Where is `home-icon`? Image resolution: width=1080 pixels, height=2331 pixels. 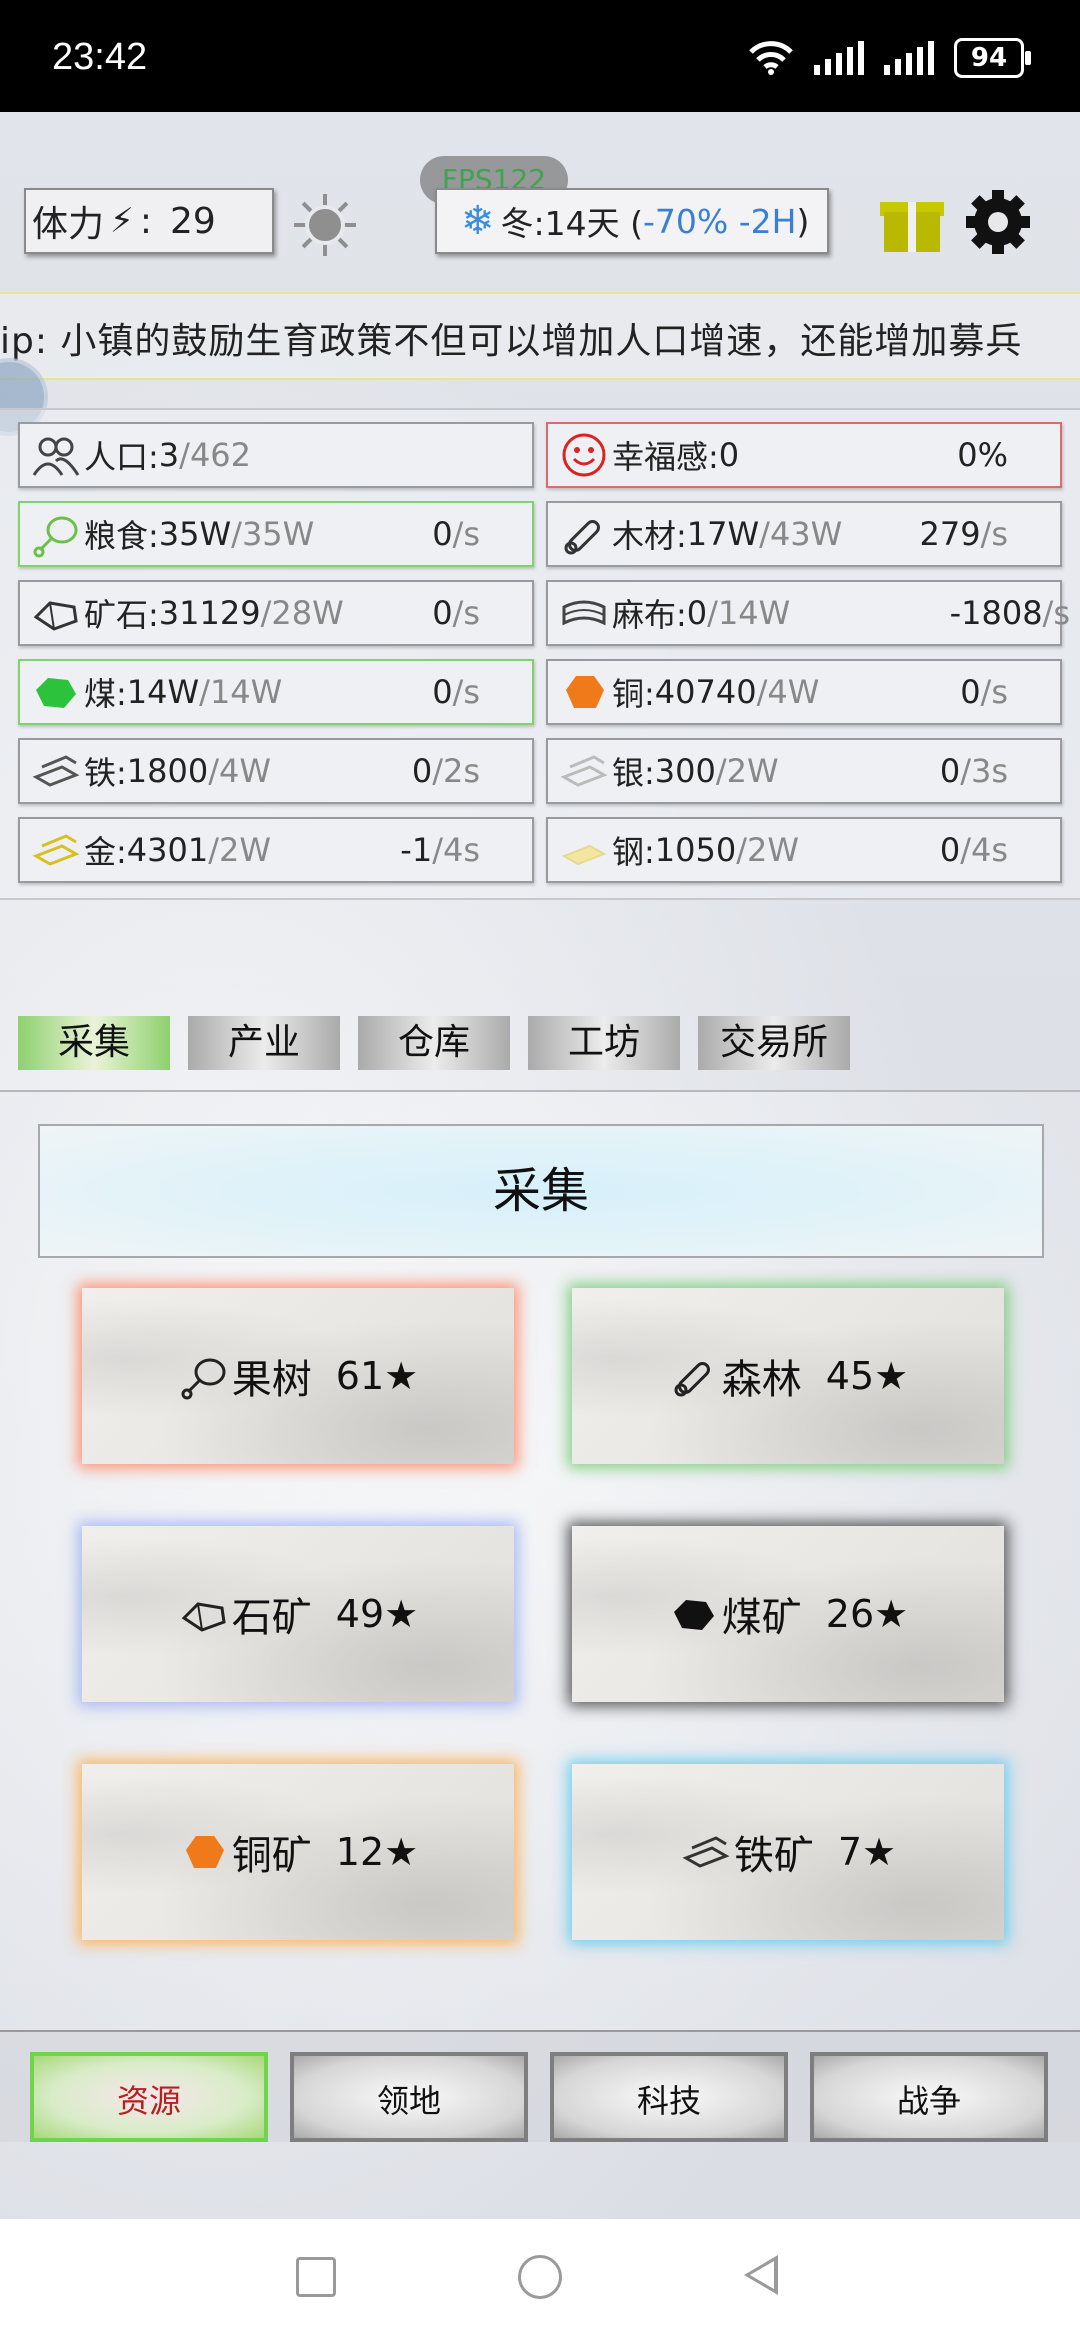
home-icon is located at coordinates (540, 2277).